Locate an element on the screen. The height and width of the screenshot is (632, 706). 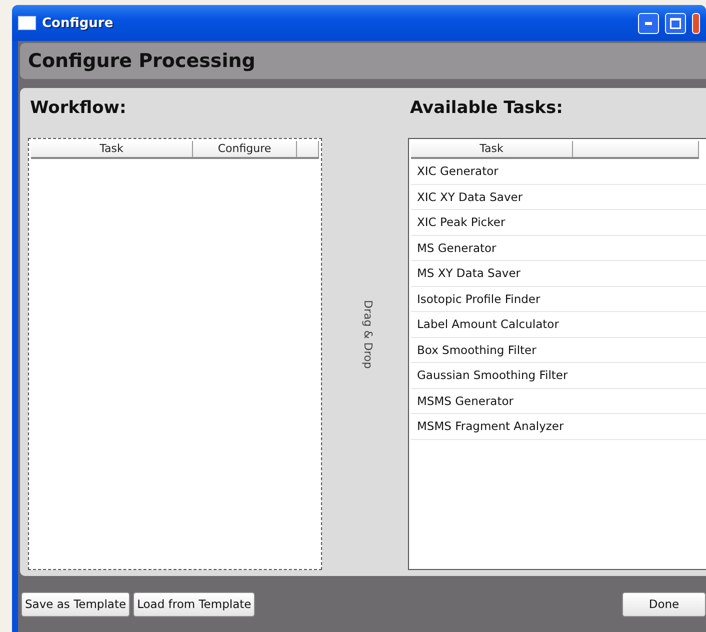
task-row: XIC Generator is located at coordinates (558, 171).